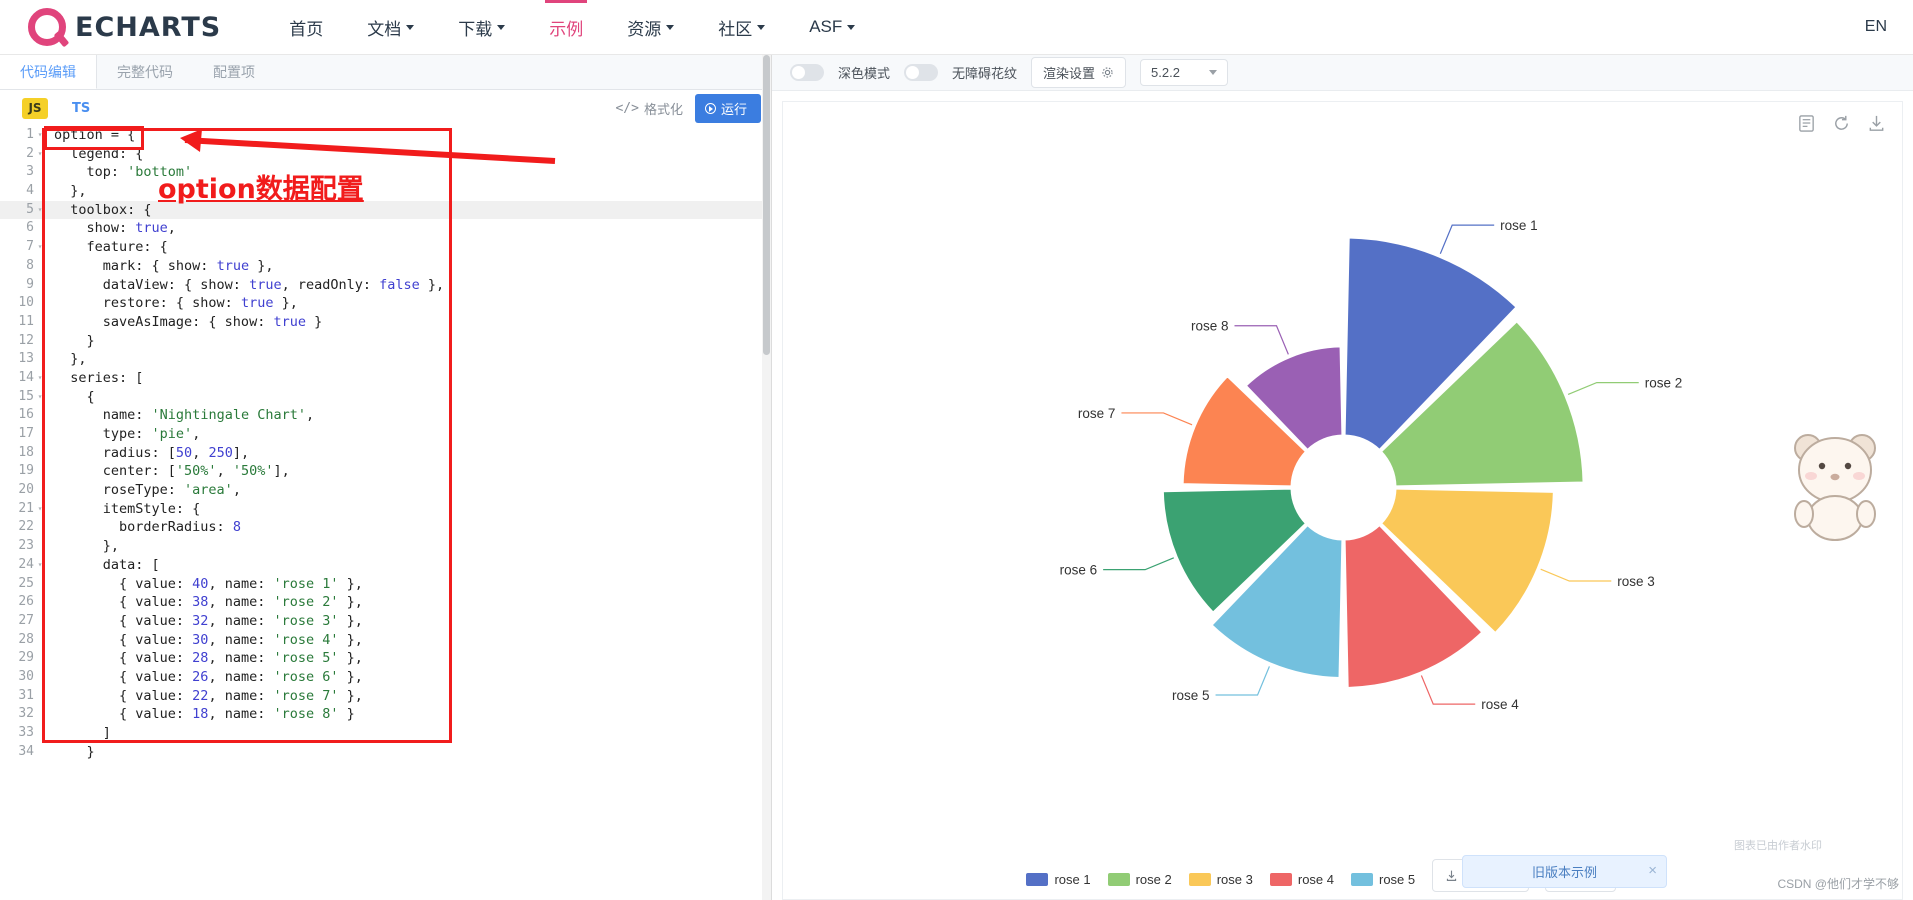  I want to click on line-number: 6, so click(30, 228).